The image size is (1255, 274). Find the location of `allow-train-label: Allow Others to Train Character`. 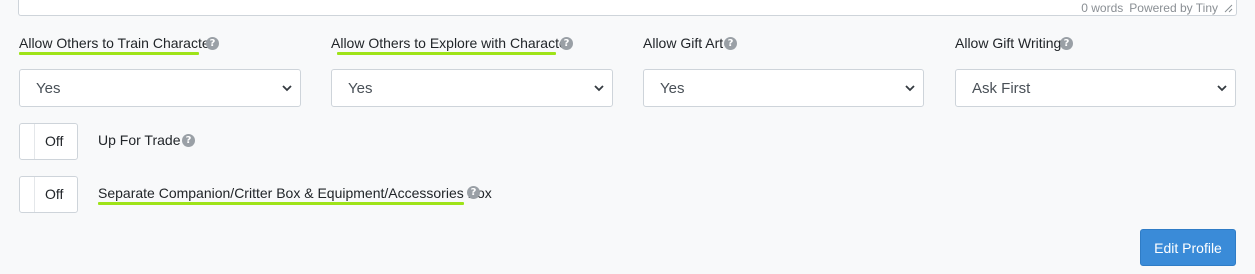

allow-train-label: Allow Others to Train Character is located at coordinates (117, 43).